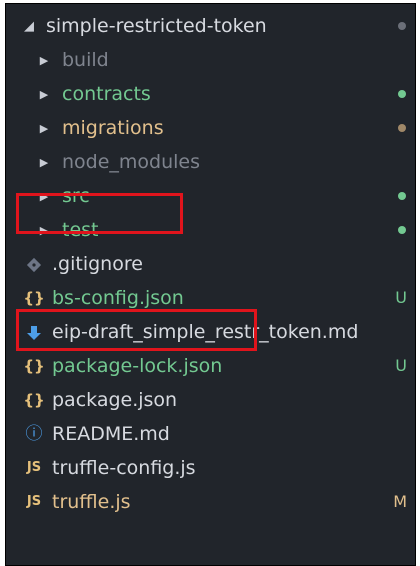  I want to click on file-truffle-js: JS truffle.js M, so click(210, 502).